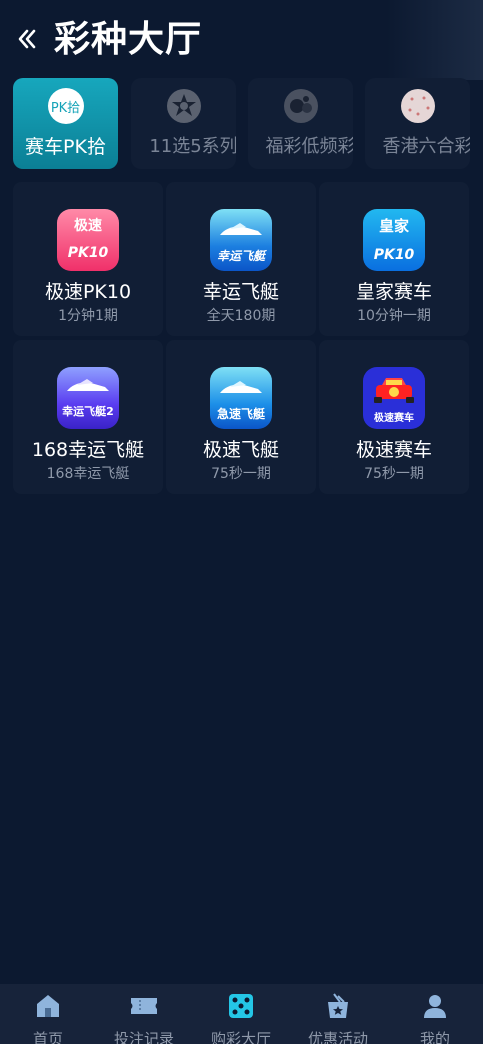 Image resolution: width=483 pixels, height=1044 pixels. I want to click on game-name: 幸运飞艇, so click(240, 292).